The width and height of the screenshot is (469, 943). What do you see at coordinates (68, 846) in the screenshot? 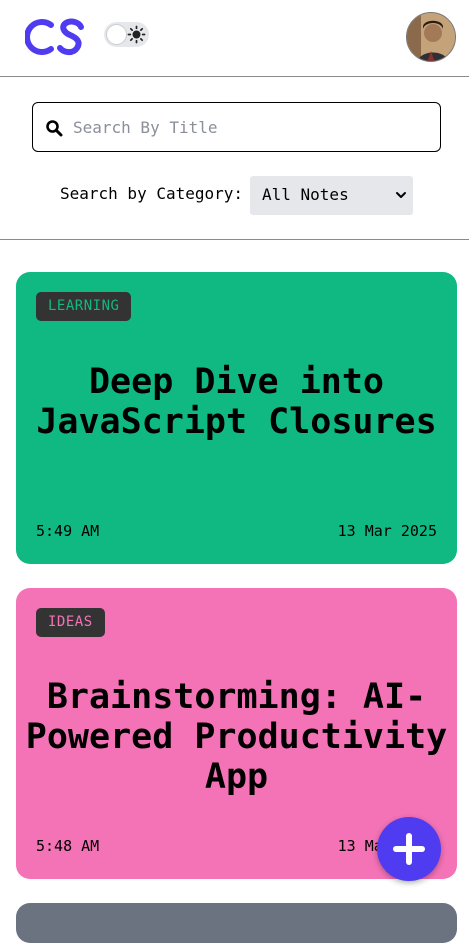
I see `note-time: 5:48 AM` at bounding box center [68, 846].